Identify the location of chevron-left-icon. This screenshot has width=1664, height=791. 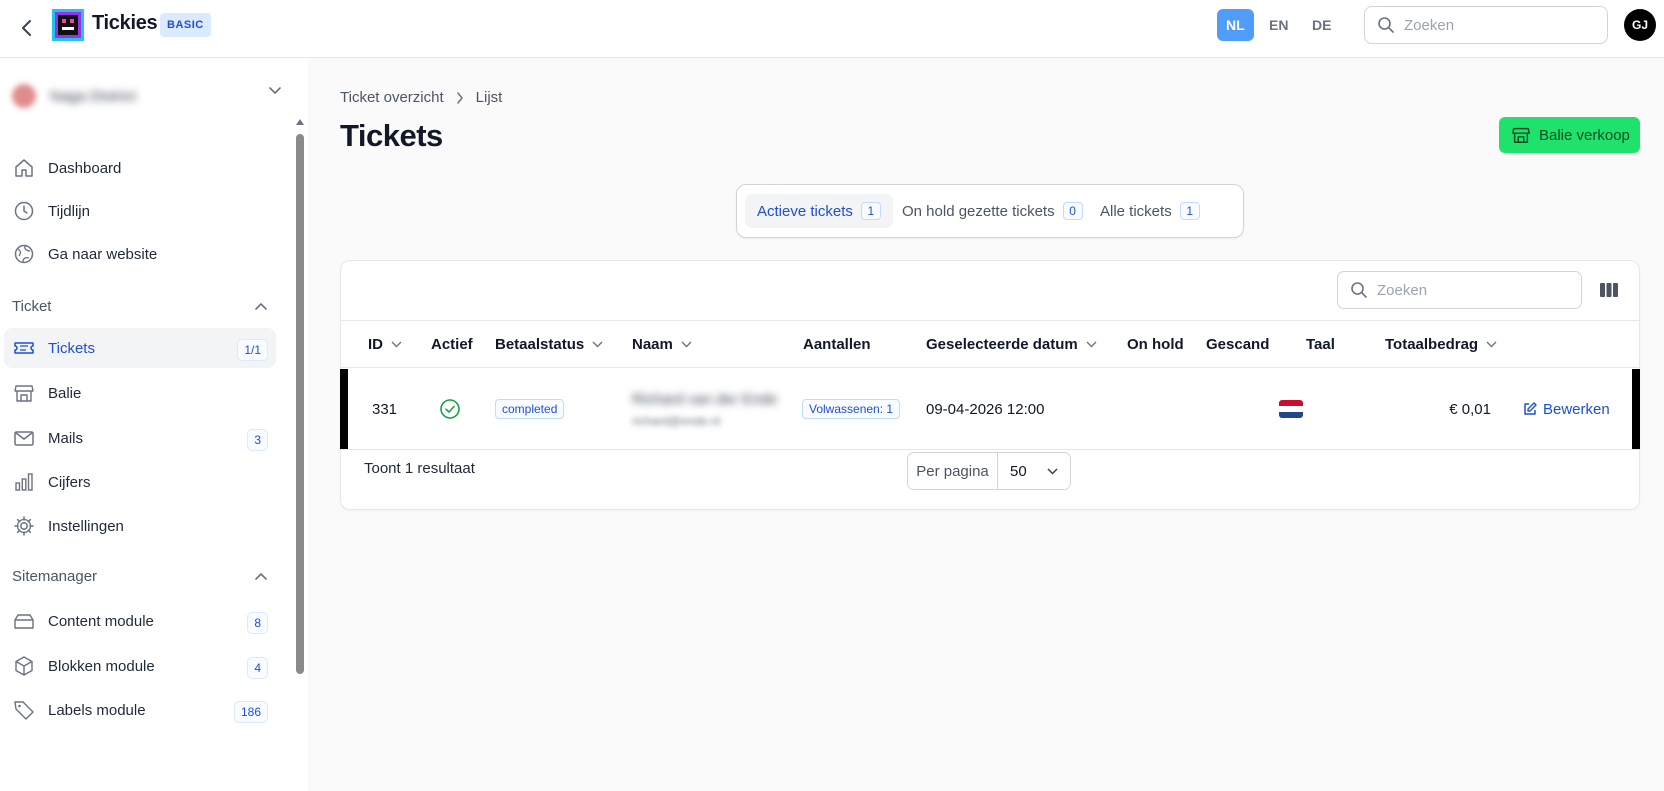
(26, 28).